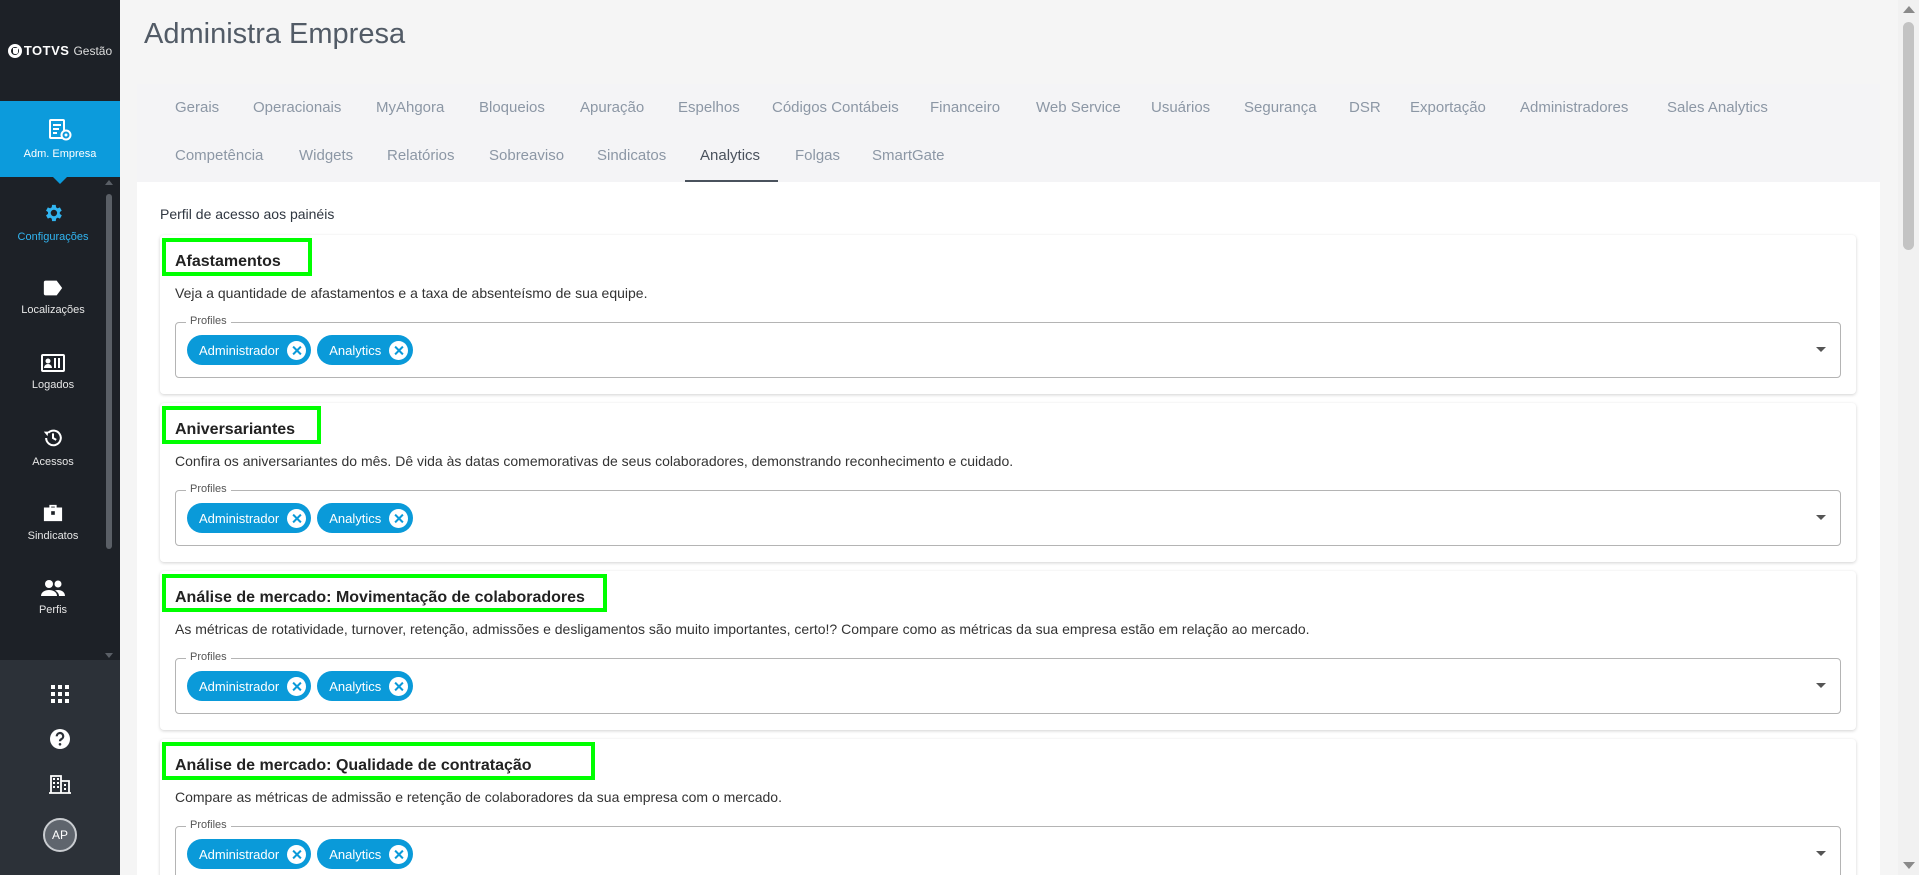  What do you see at coordinates (60, 835) in the screenshot?
I see `avatar: AP` at bounding box center [60, 835].